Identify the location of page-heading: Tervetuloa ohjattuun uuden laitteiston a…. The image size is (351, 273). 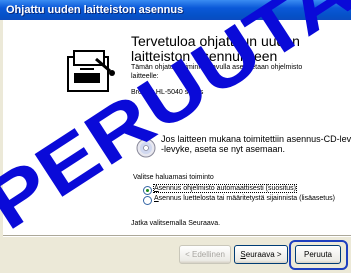
(215, 48).